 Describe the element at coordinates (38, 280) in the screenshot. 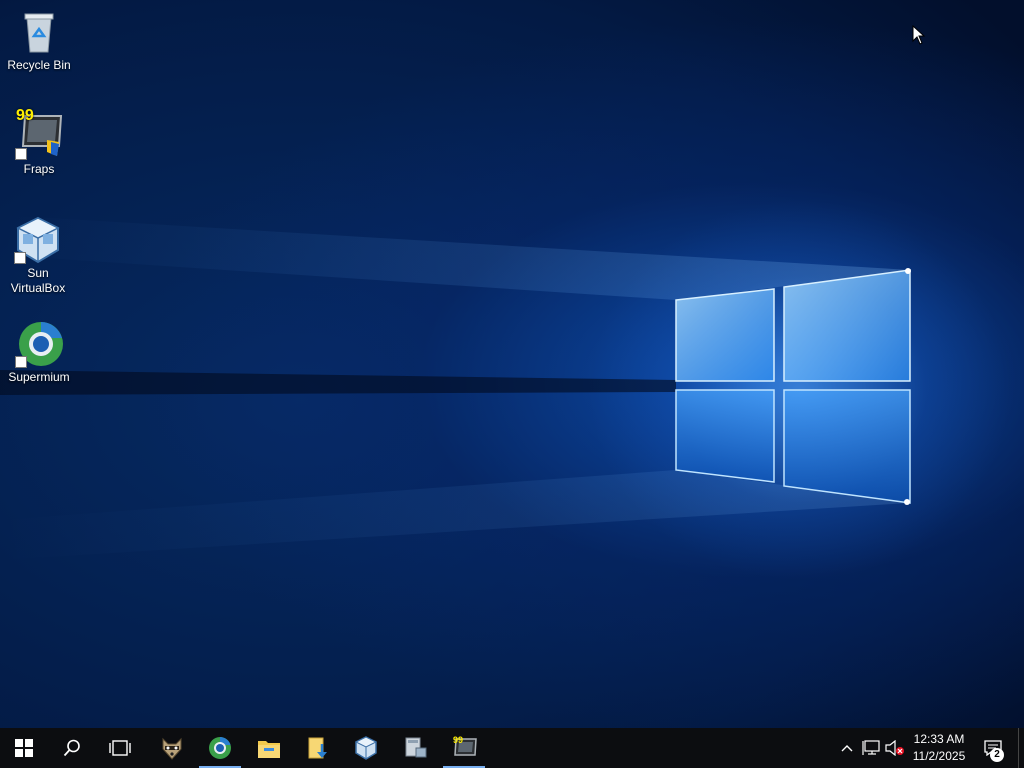

I see `desktop-icon-label: Sun VirtualBox` at that location.